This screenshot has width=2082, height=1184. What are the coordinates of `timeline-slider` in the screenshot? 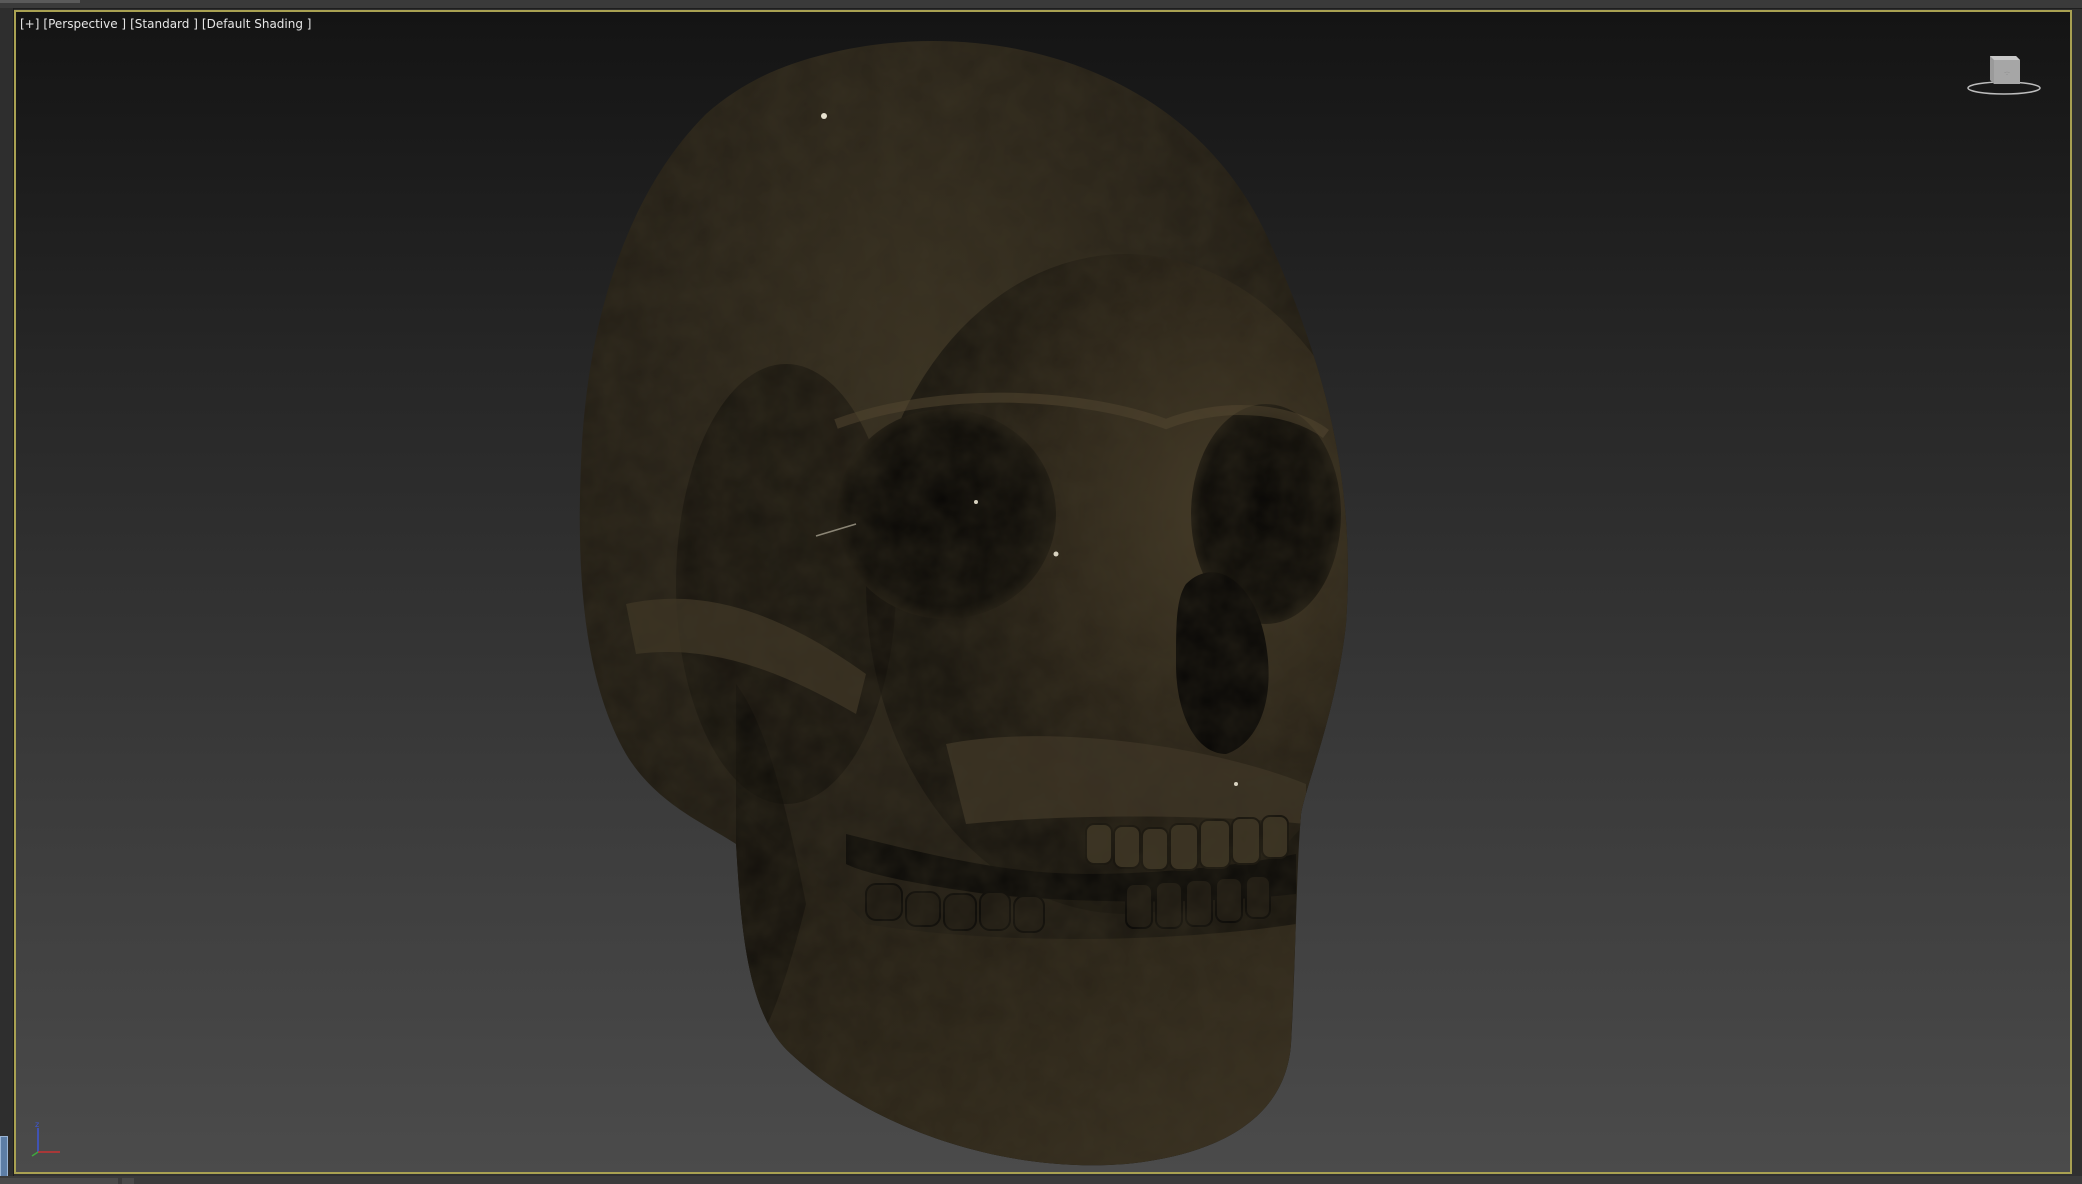 It's located at (59, 1181).